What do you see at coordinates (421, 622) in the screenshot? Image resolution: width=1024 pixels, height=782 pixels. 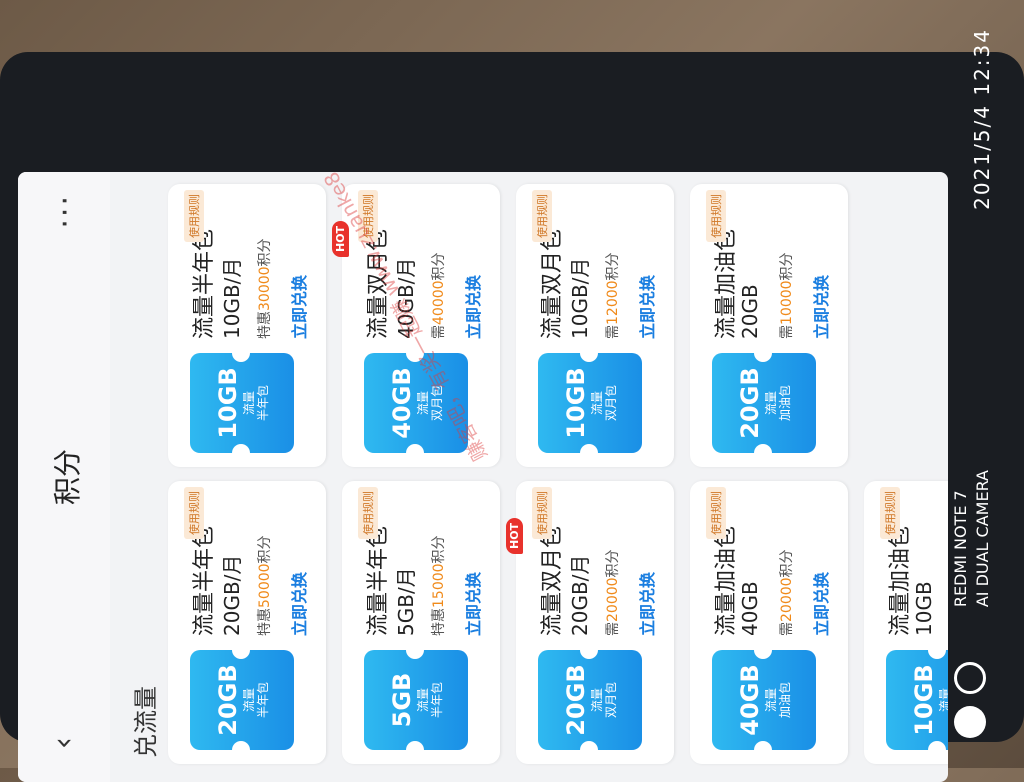 I see `product-card: 5GB 流量 半年包 流量半年包 5GB/月 特惠15000积分 立即兑换 使用规则` at bounding box center [421, 622].